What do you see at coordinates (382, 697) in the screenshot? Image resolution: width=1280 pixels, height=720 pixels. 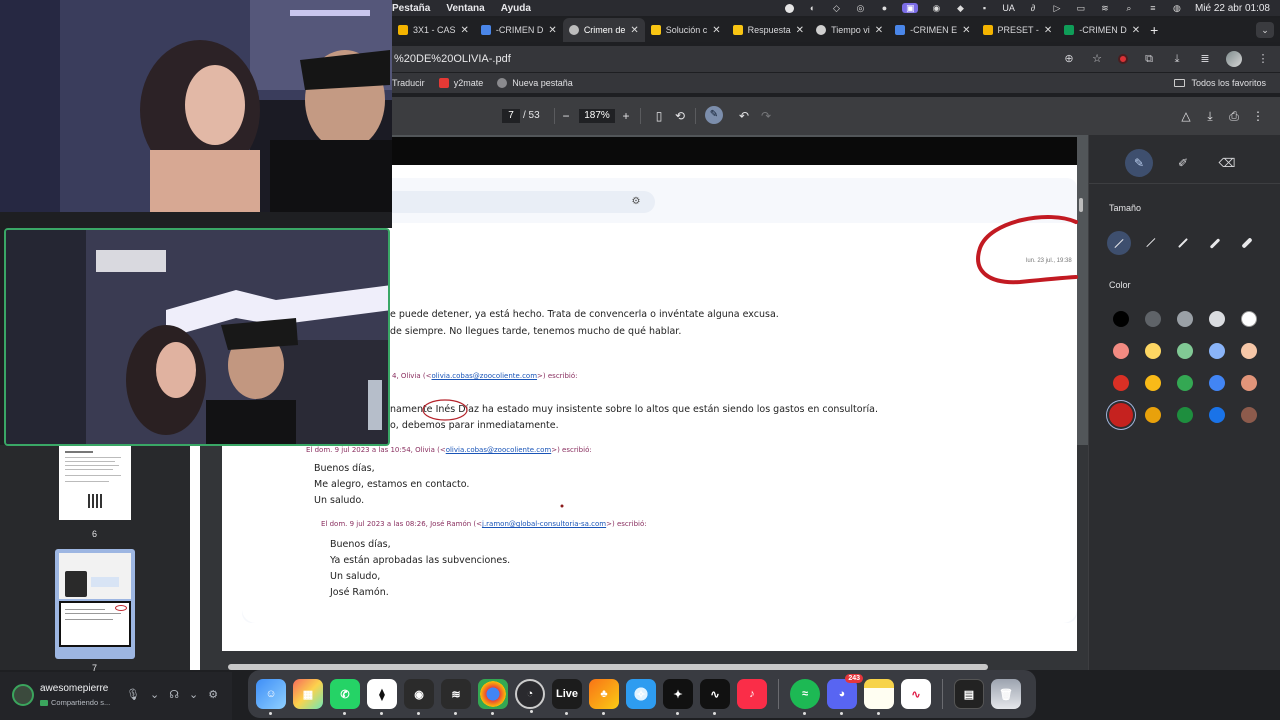 I see `capcut-icon: ⧫` at bounding box center [382, 697].